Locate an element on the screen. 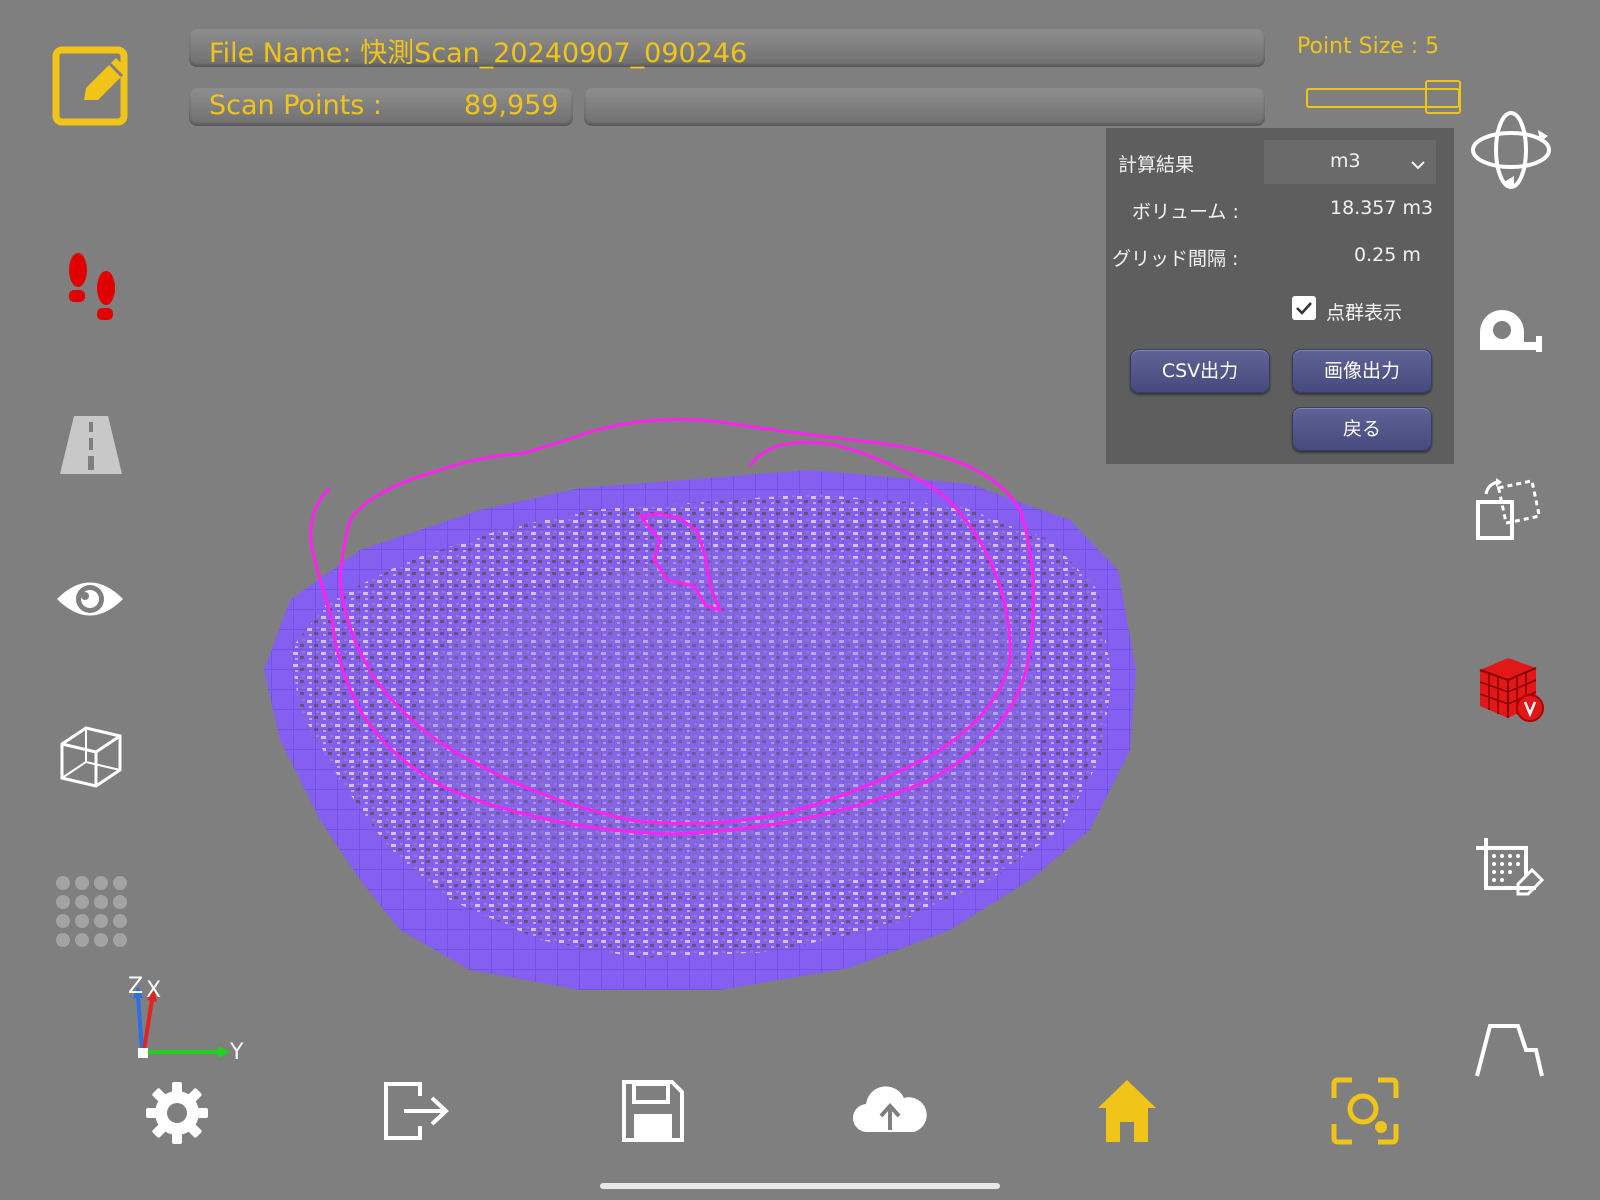  scan-points-value: 89,959 is located at coordinates (511, 105).